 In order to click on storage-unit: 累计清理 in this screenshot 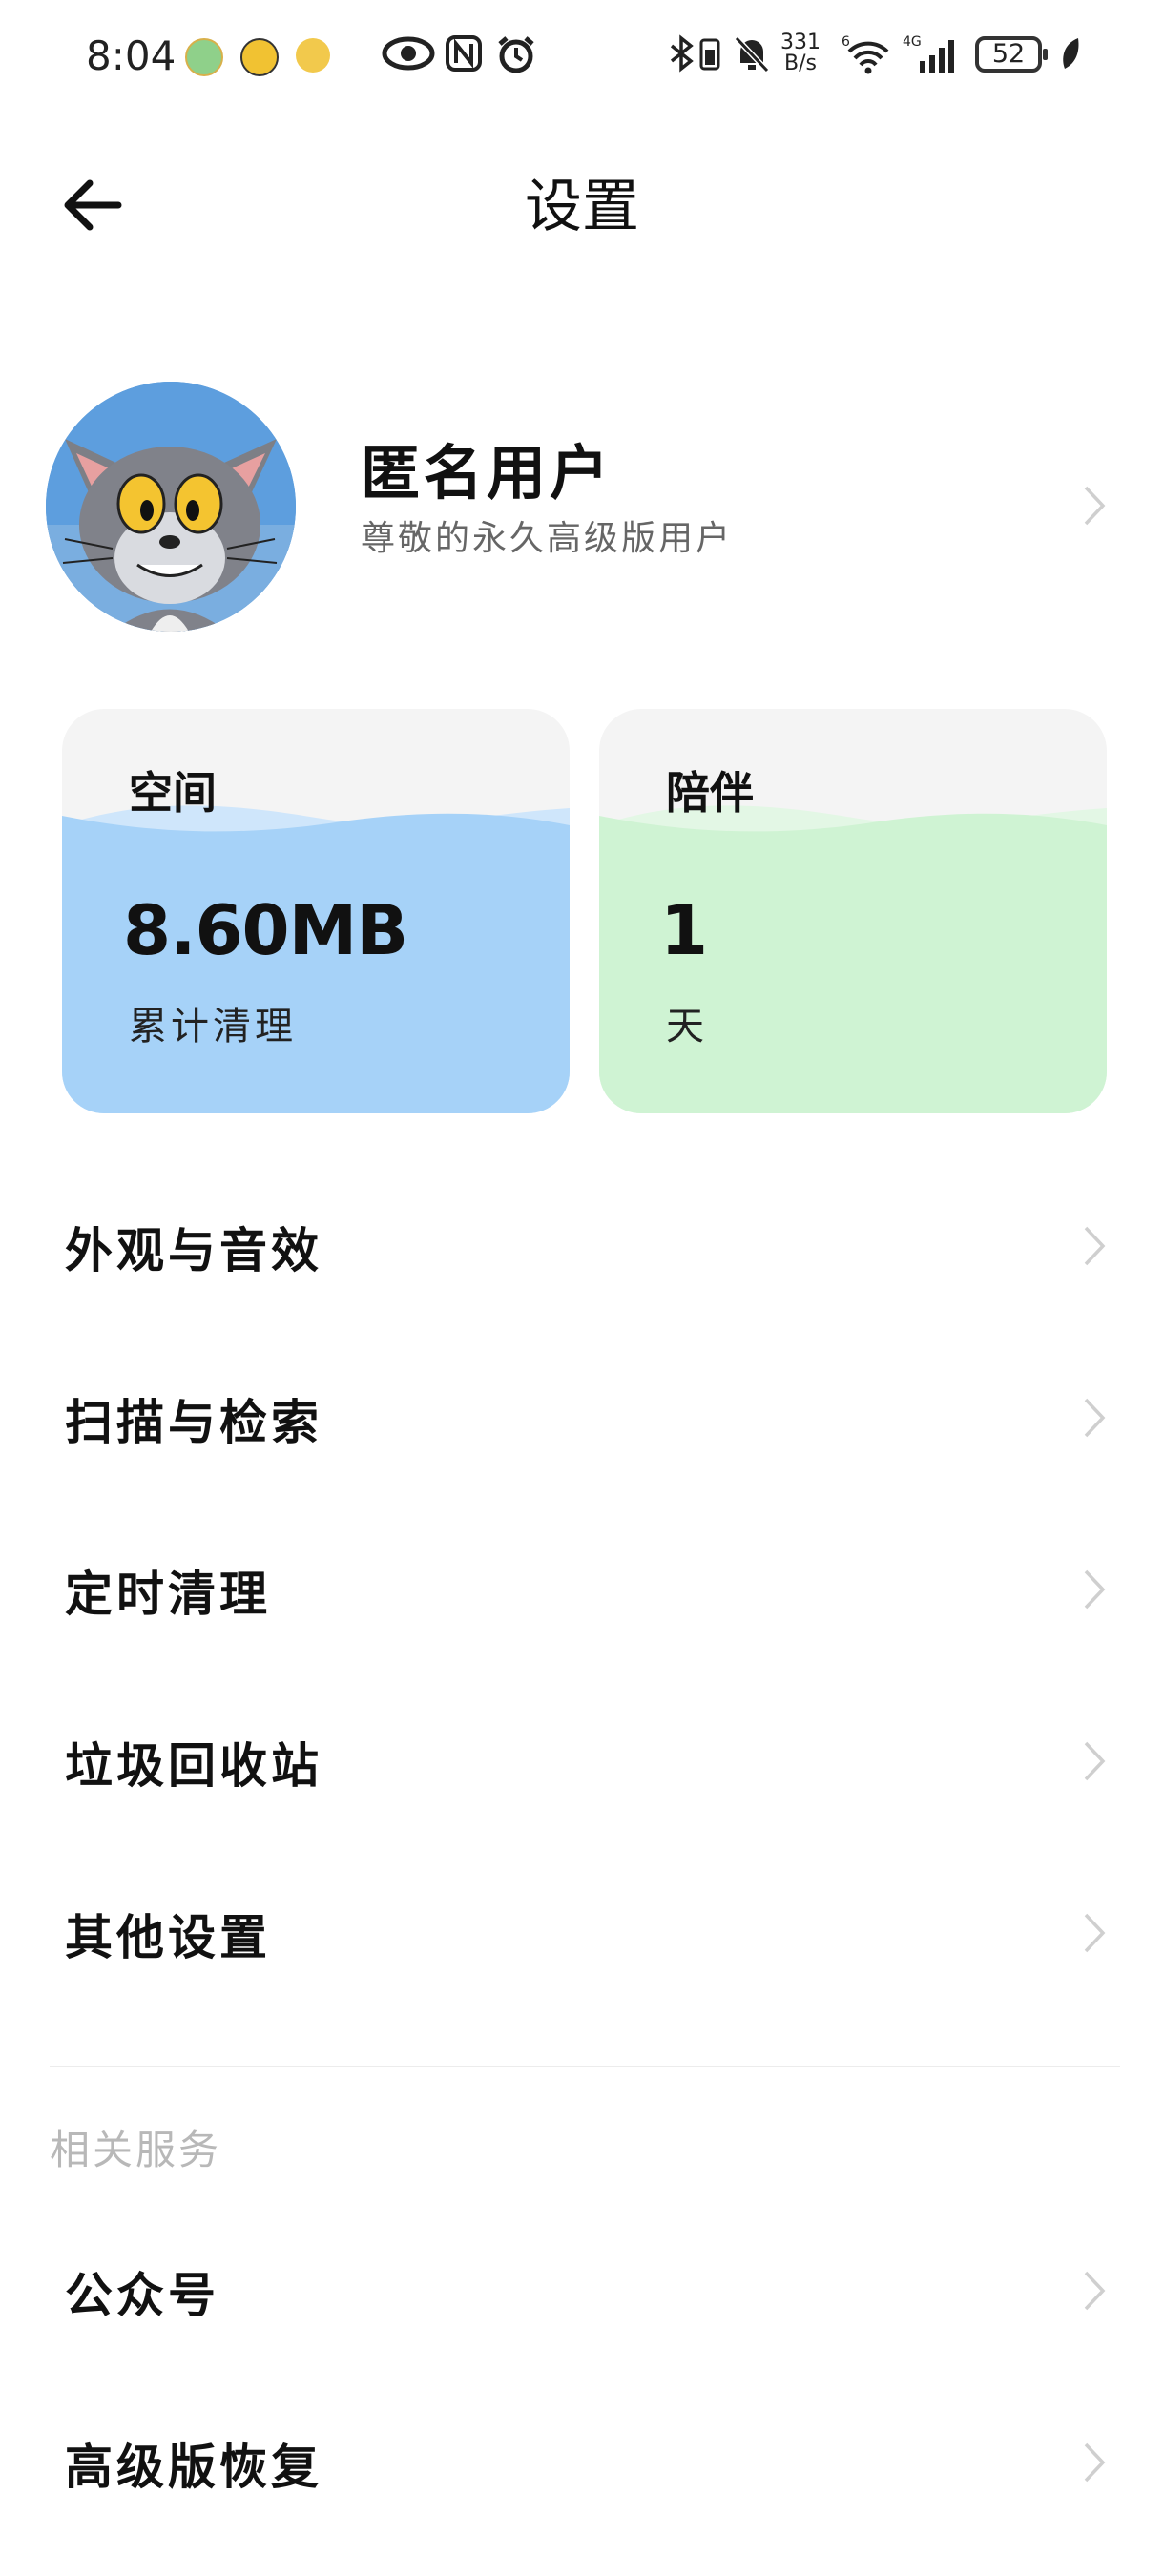, I will do `click(213, 1027)`.